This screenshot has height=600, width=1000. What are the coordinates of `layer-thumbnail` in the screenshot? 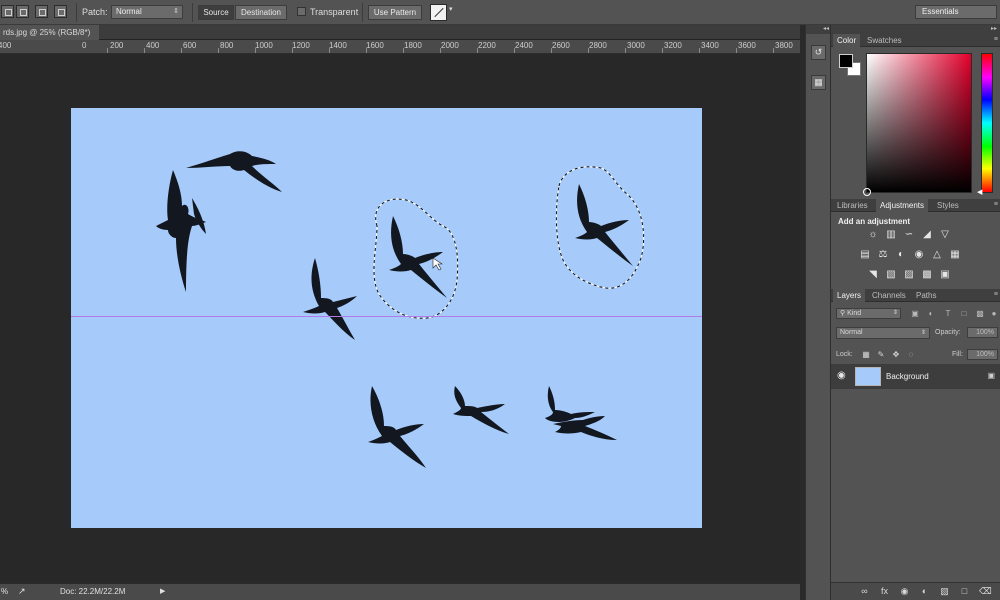 It's located at (868, 376).